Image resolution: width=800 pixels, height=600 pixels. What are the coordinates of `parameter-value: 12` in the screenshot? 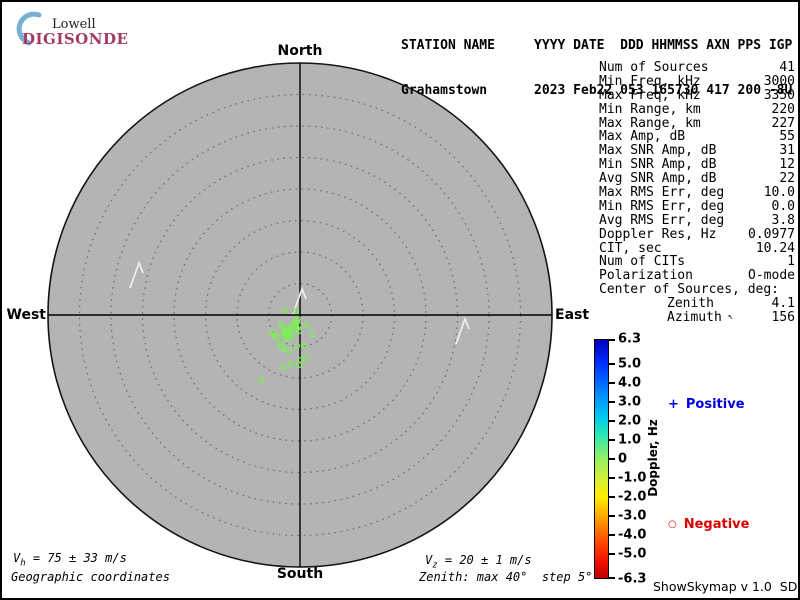 It's located at (787, 165).